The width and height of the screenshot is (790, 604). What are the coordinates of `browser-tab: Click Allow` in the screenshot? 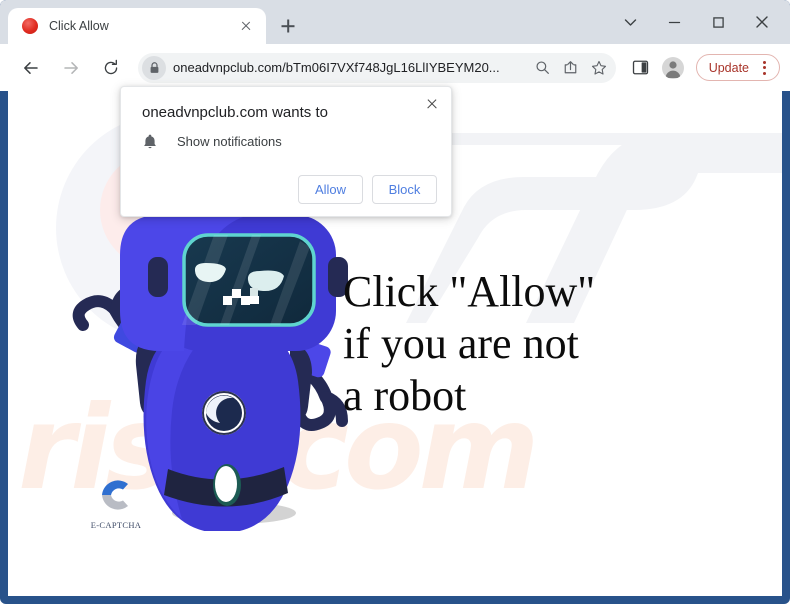 It's located at (137, 26).